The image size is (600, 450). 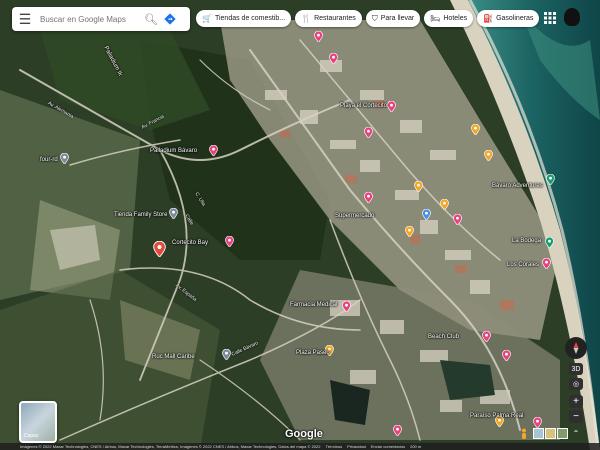 What do you see at coordinates (314, 305) in the screenshot?
I see `place-label: Farmacia Medical` at bounding box center [314, 305].